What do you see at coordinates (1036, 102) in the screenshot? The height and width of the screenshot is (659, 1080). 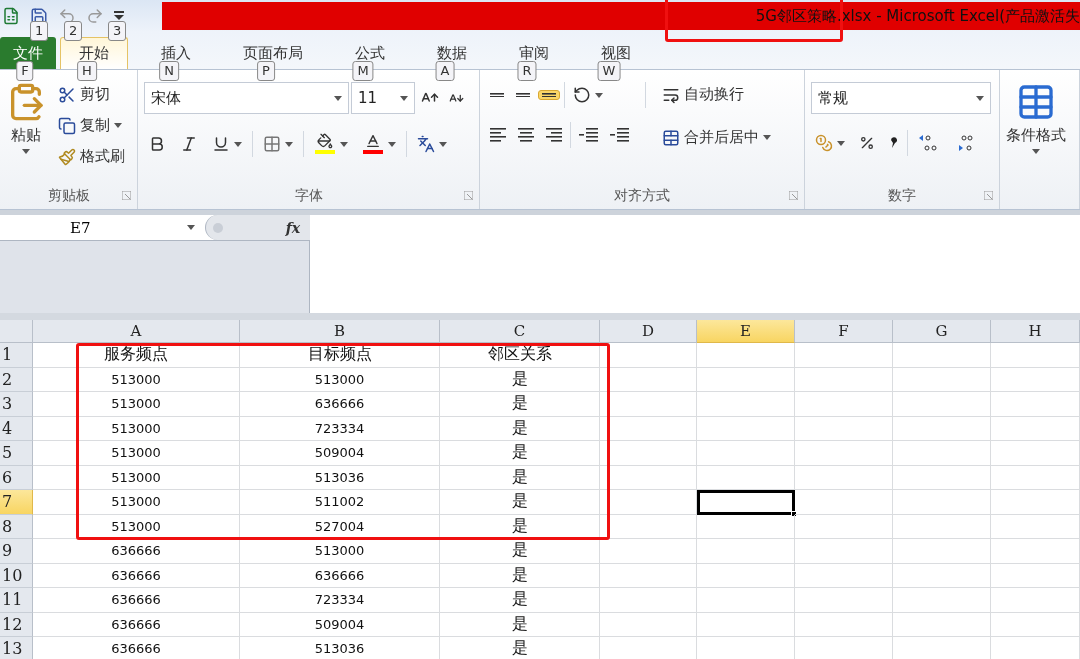 I see `table-icon` at bounding box center [1036, 102].